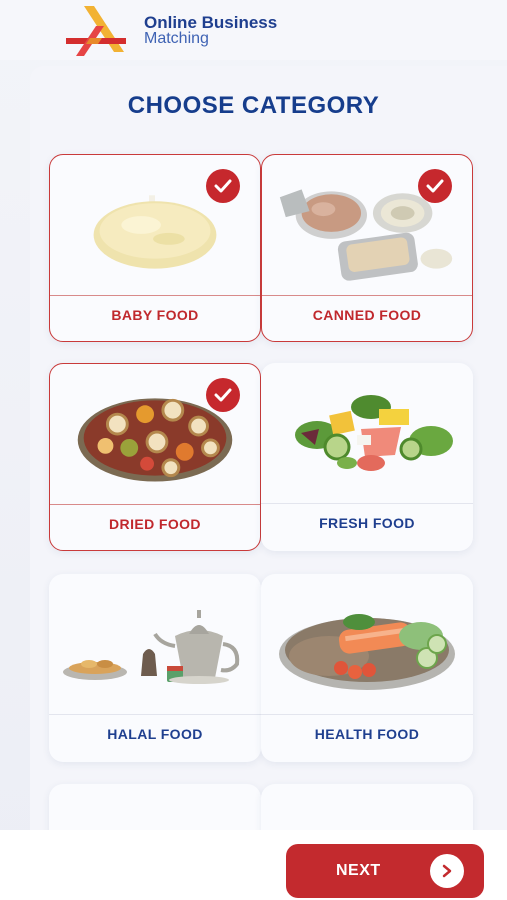 This screenshot has width=507, height=900. I want to click on category-label: DRIED FOOD, so click(155, 524).